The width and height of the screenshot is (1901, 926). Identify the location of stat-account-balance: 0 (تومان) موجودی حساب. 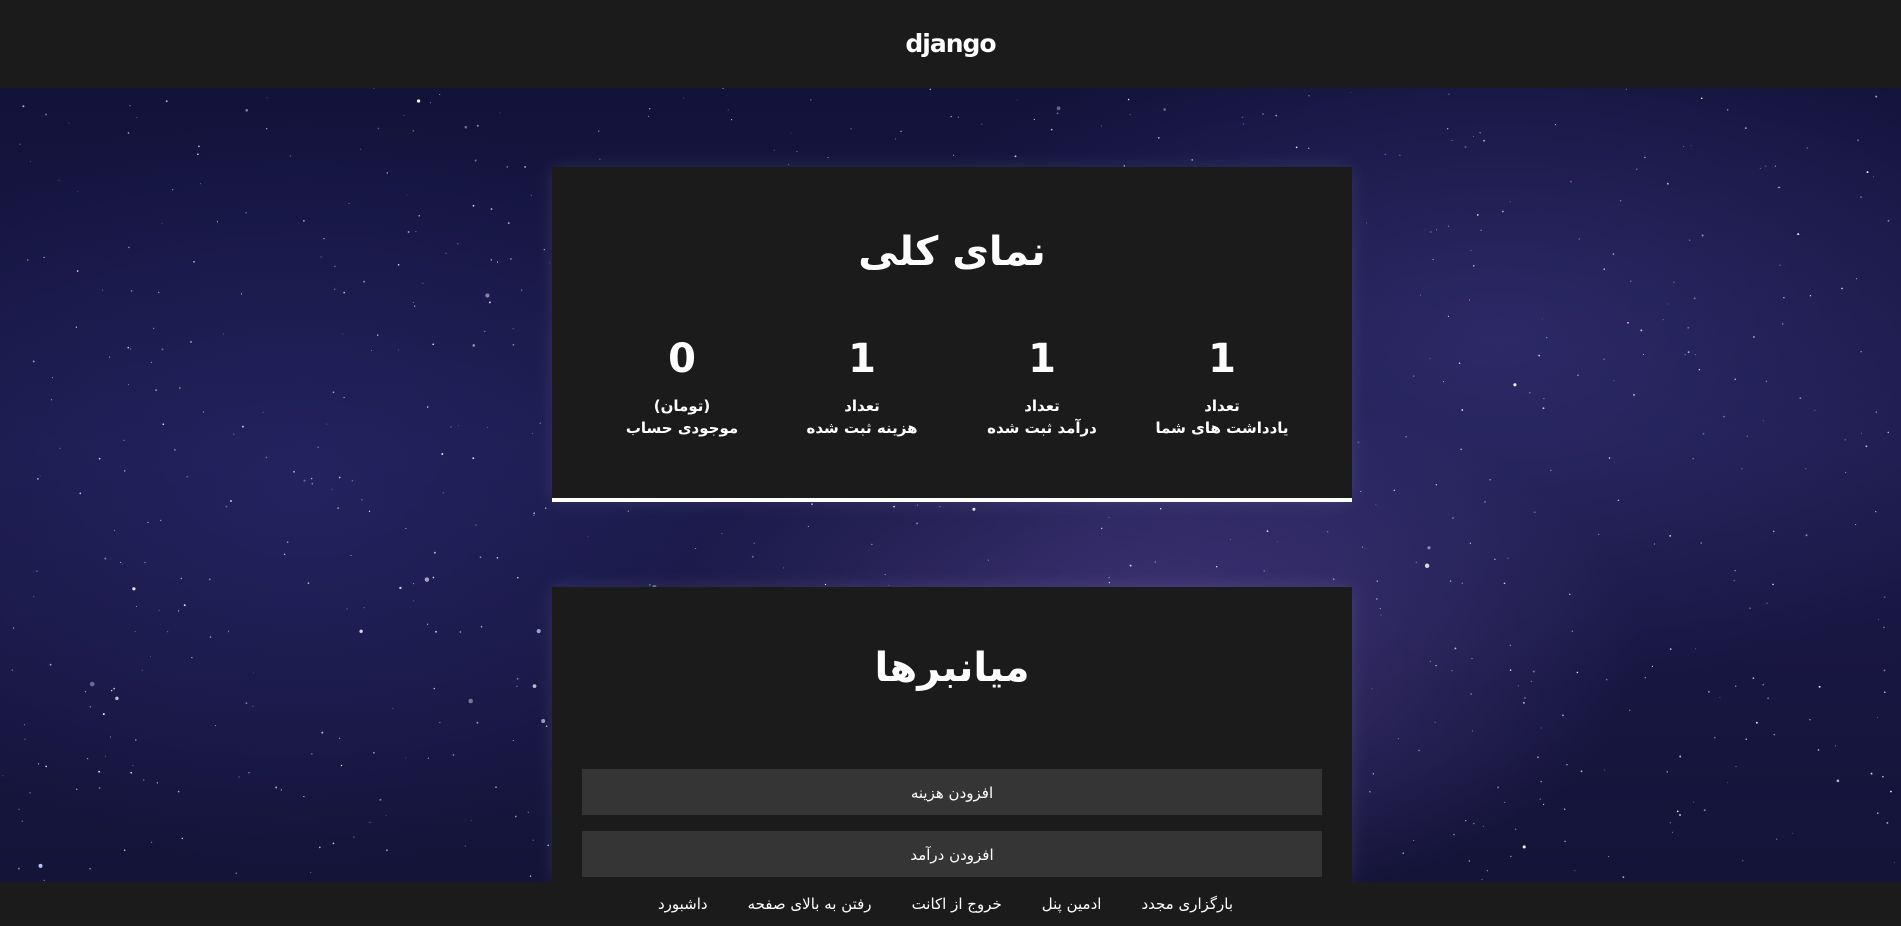
(682, 388).